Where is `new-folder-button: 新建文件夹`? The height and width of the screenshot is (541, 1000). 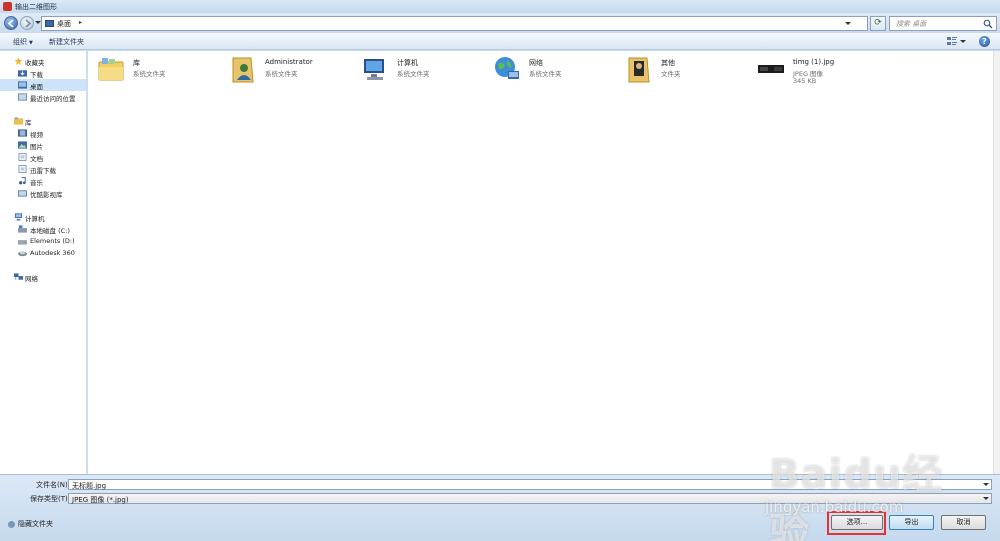 new-folder-button: 新建文件夹 is located at coordinates (66, 42).